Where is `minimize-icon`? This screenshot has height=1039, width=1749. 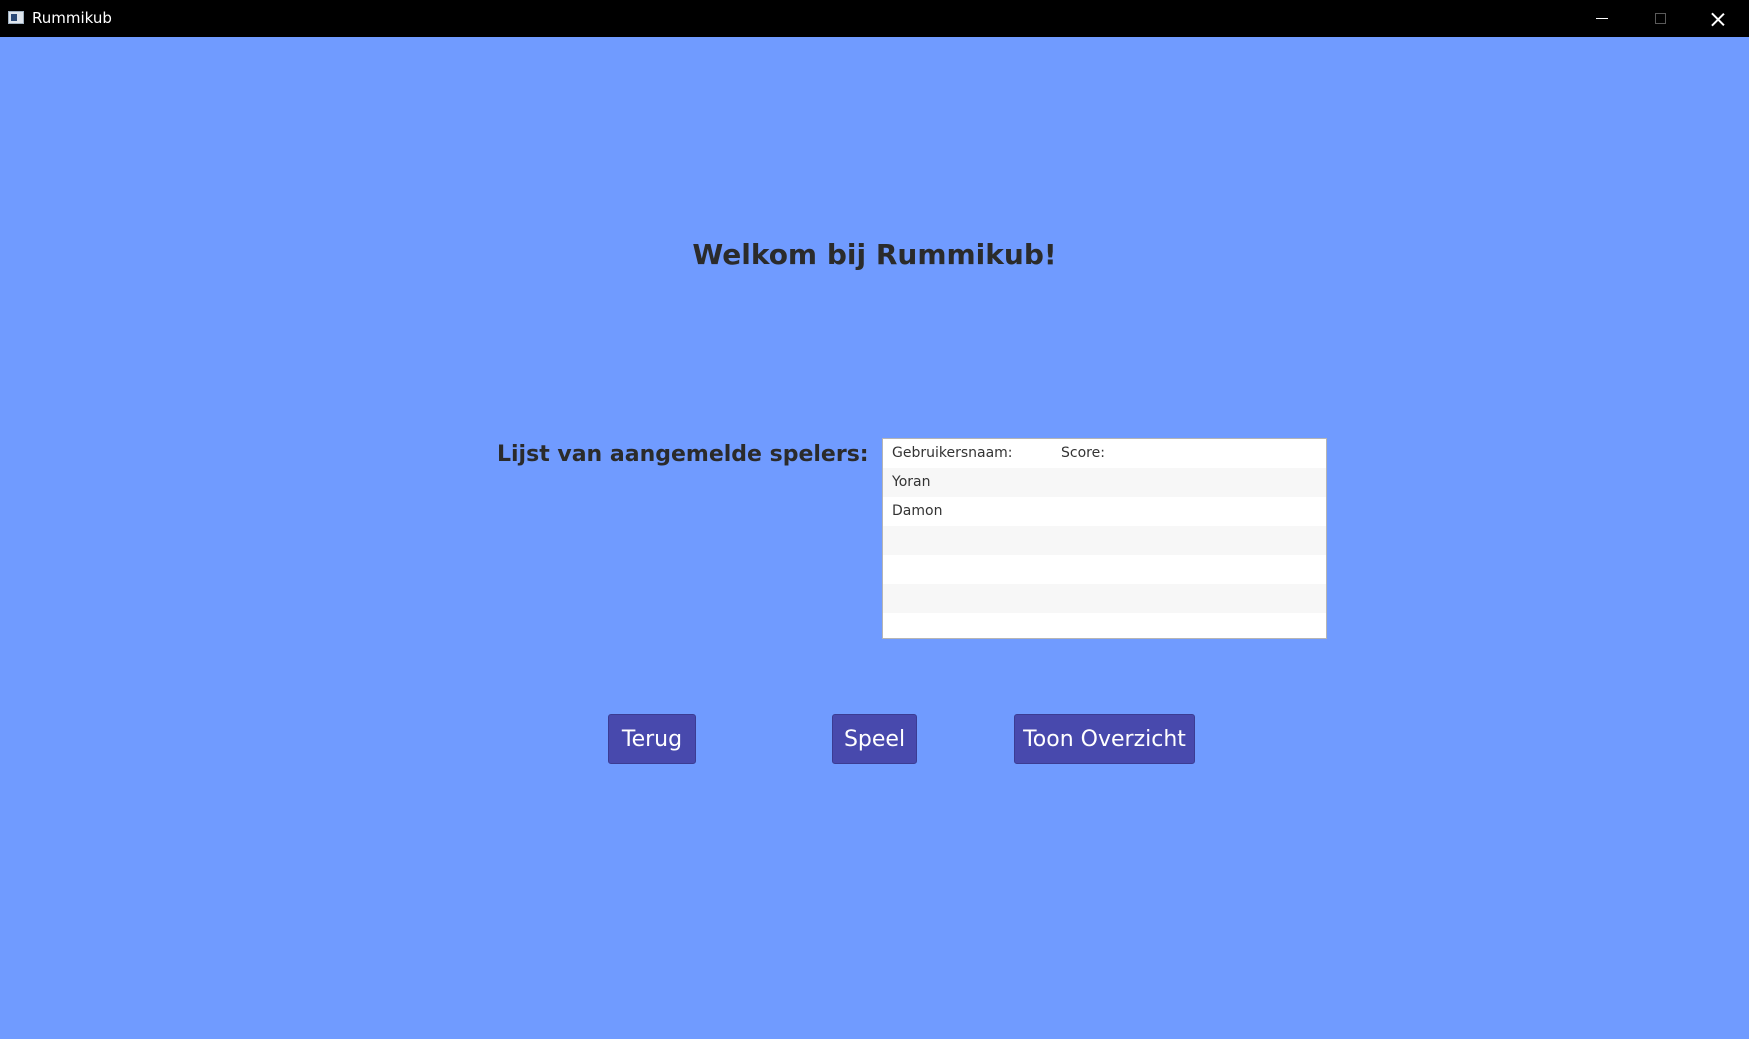
minimize-icon is located at coordinates (1602, 18).